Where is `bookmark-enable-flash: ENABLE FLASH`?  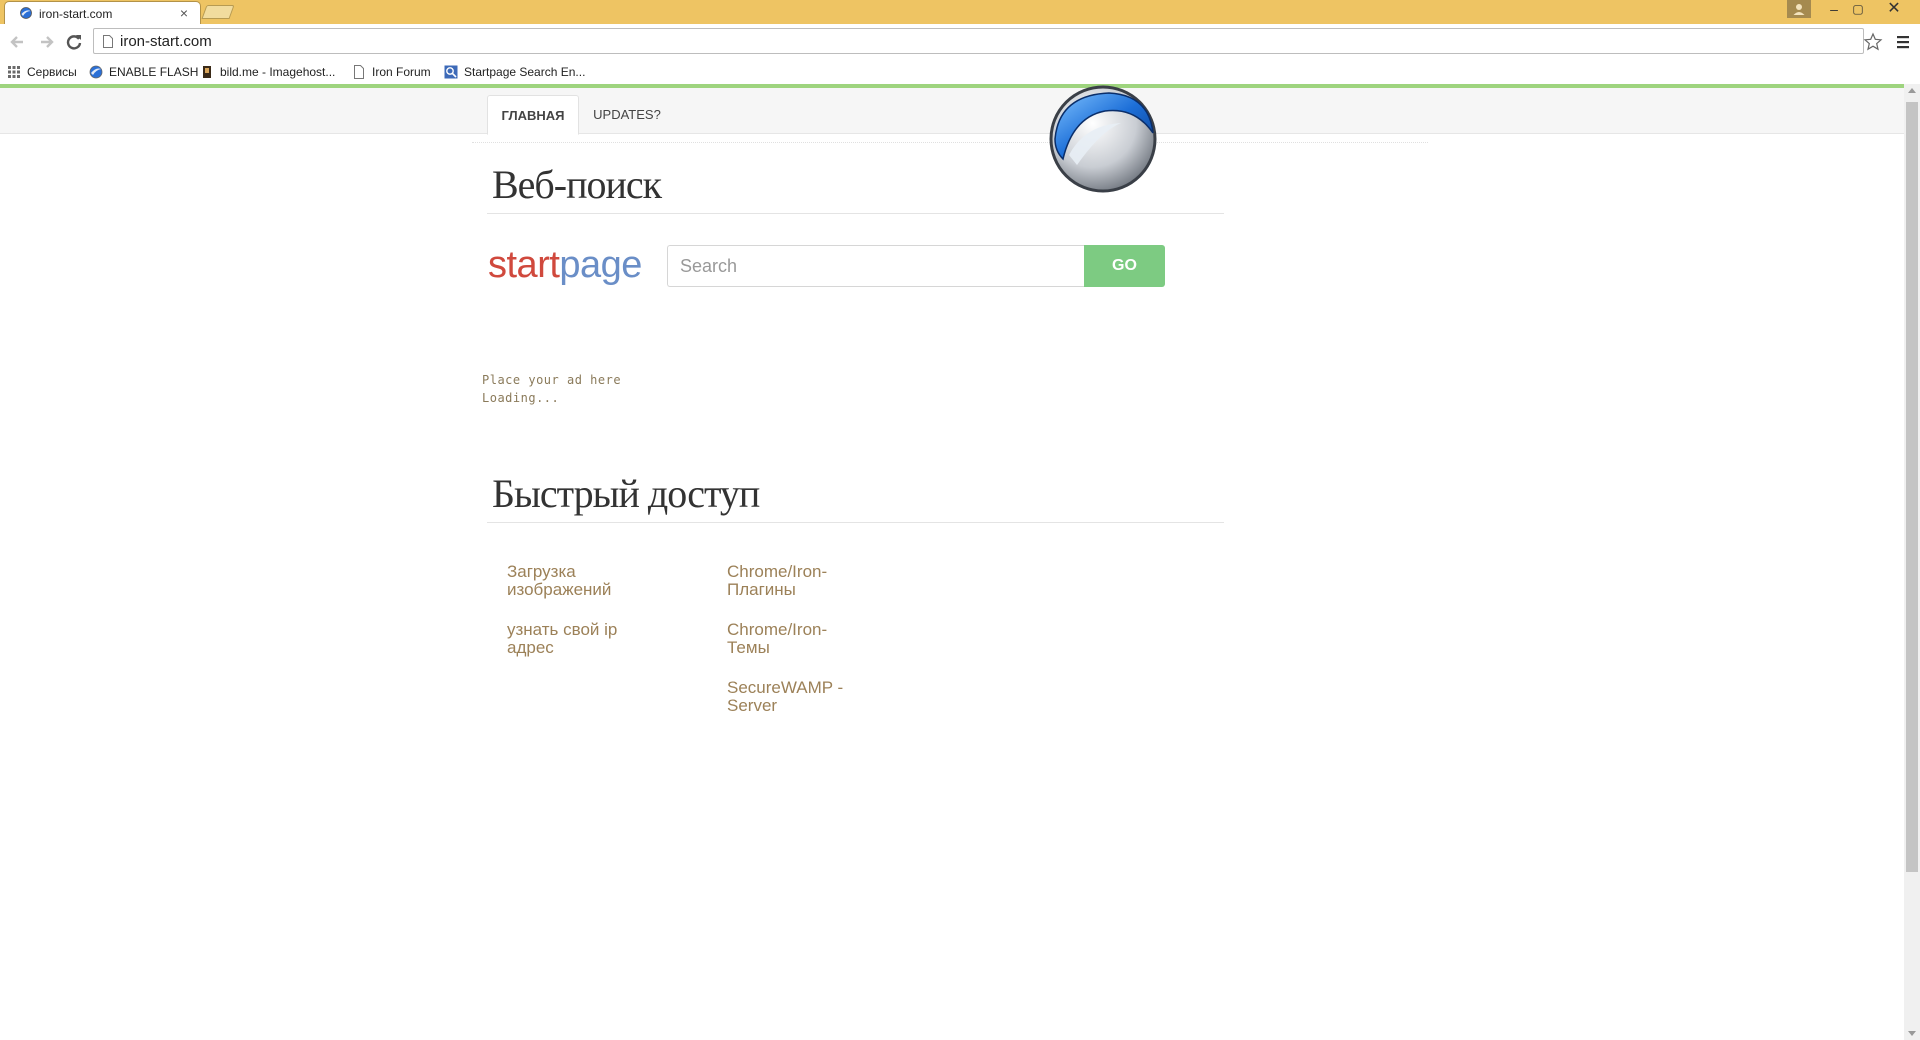 bookmark-enable-flash: ENABLE FLASH is located at coordinates (143, 72).